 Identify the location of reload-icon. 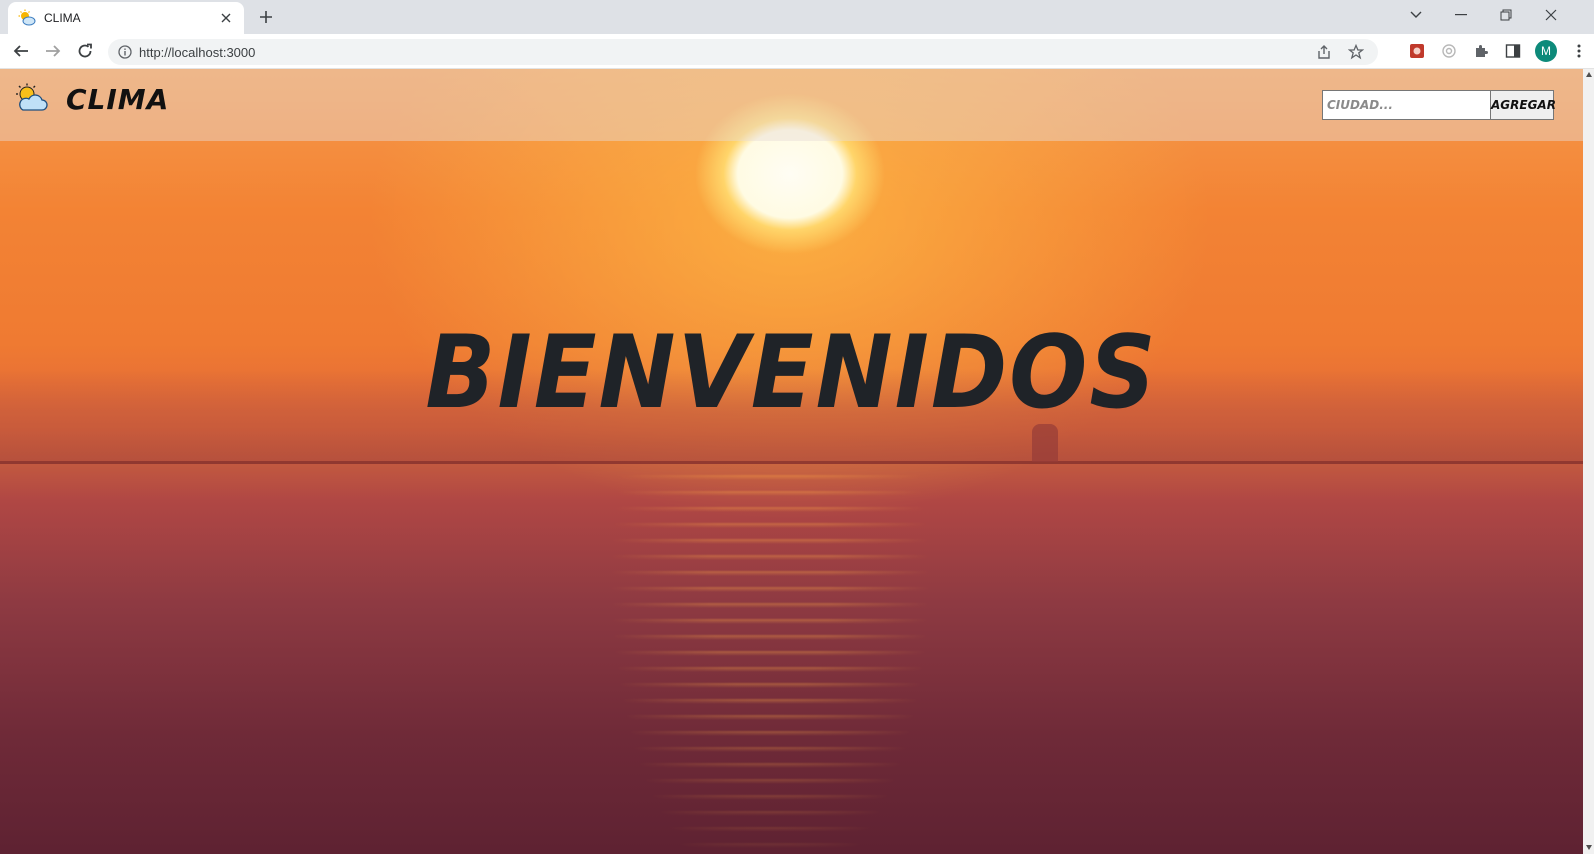
(85, 51).